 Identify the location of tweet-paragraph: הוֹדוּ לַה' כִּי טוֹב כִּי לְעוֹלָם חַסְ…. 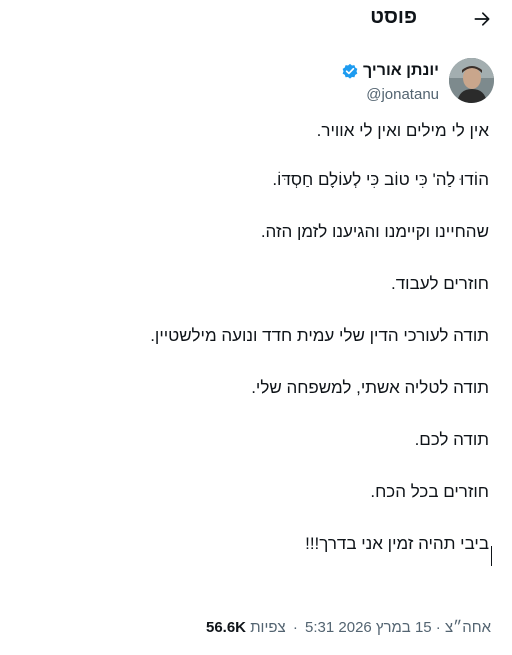
(380, 179).